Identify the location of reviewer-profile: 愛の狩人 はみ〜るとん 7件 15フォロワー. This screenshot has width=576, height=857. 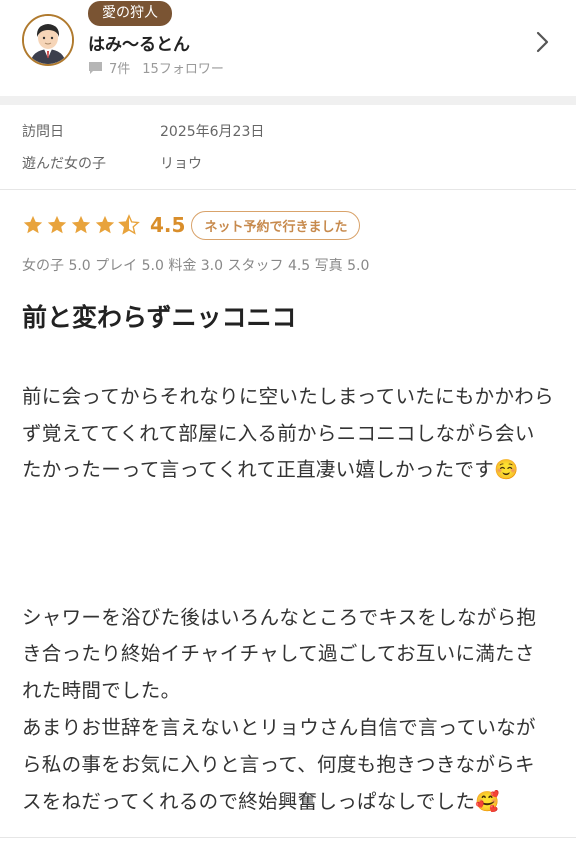
(288, 48).